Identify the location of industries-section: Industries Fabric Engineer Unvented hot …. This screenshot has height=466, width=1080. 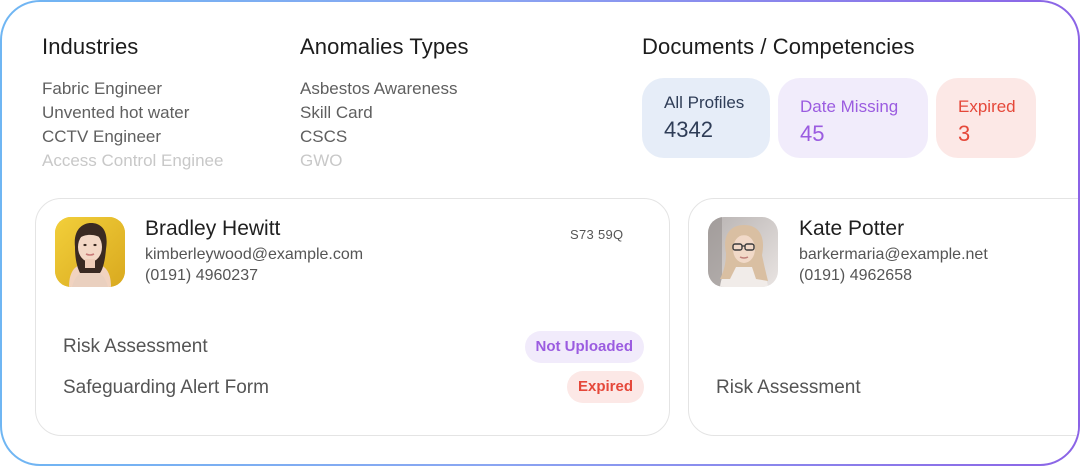
(162, 102).